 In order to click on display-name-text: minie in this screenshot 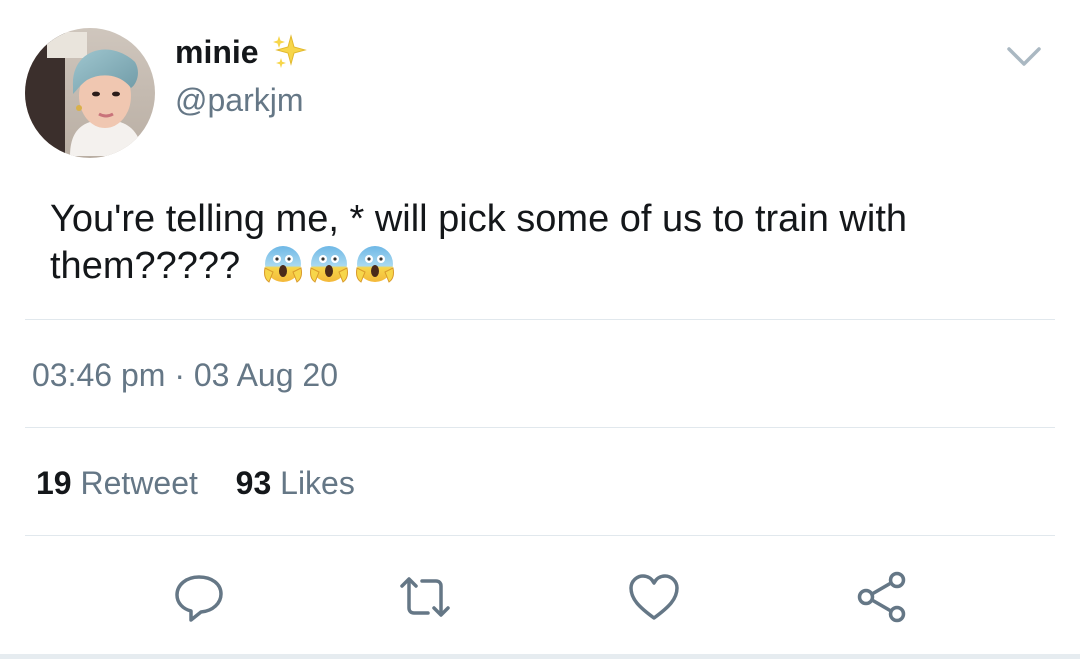, I will do `click(217, 52)`.